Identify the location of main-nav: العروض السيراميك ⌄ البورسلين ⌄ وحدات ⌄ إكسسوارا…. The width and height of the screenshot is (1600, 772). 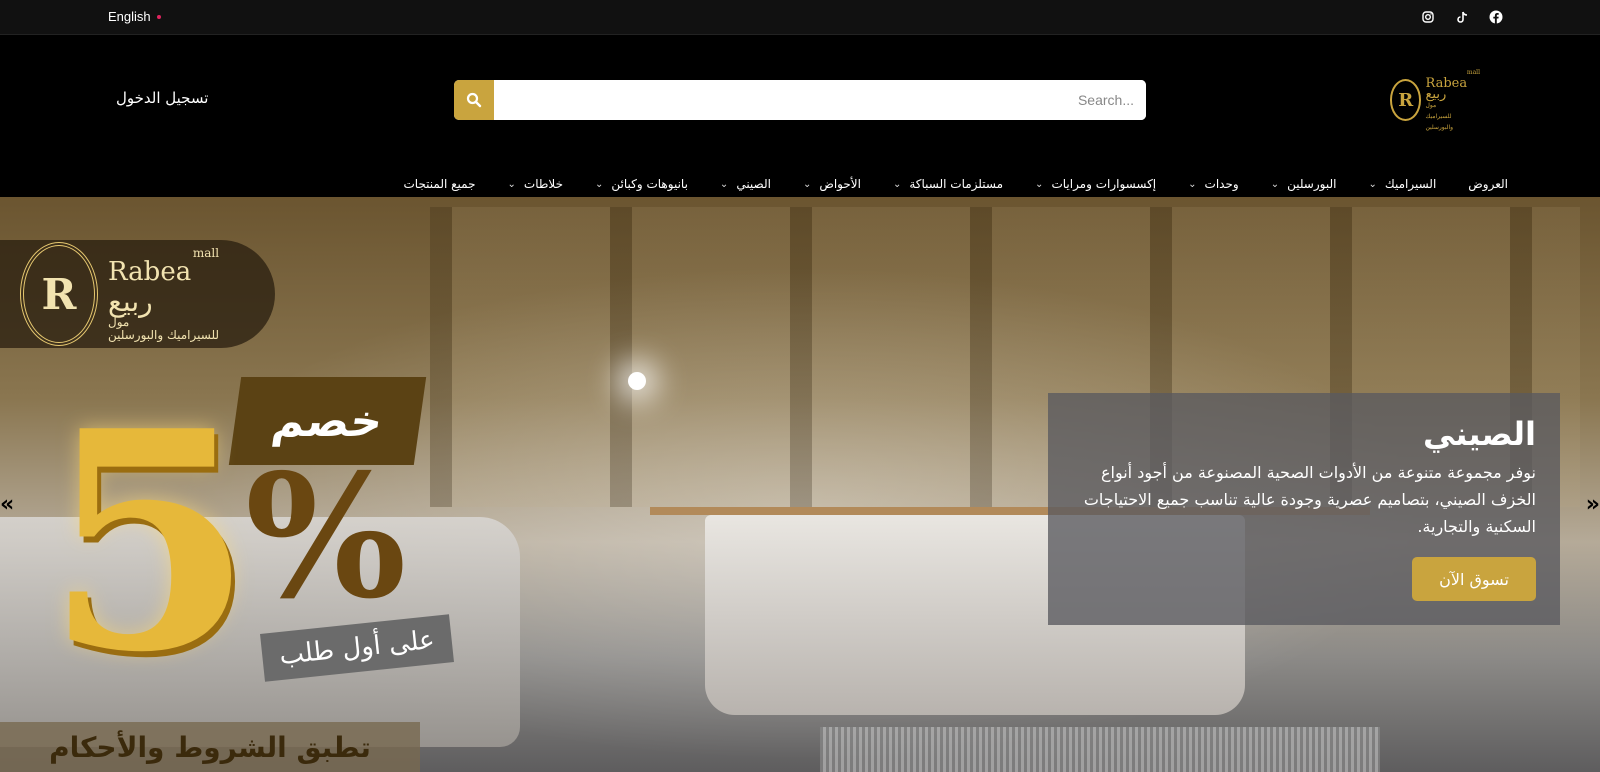
(939, 184).